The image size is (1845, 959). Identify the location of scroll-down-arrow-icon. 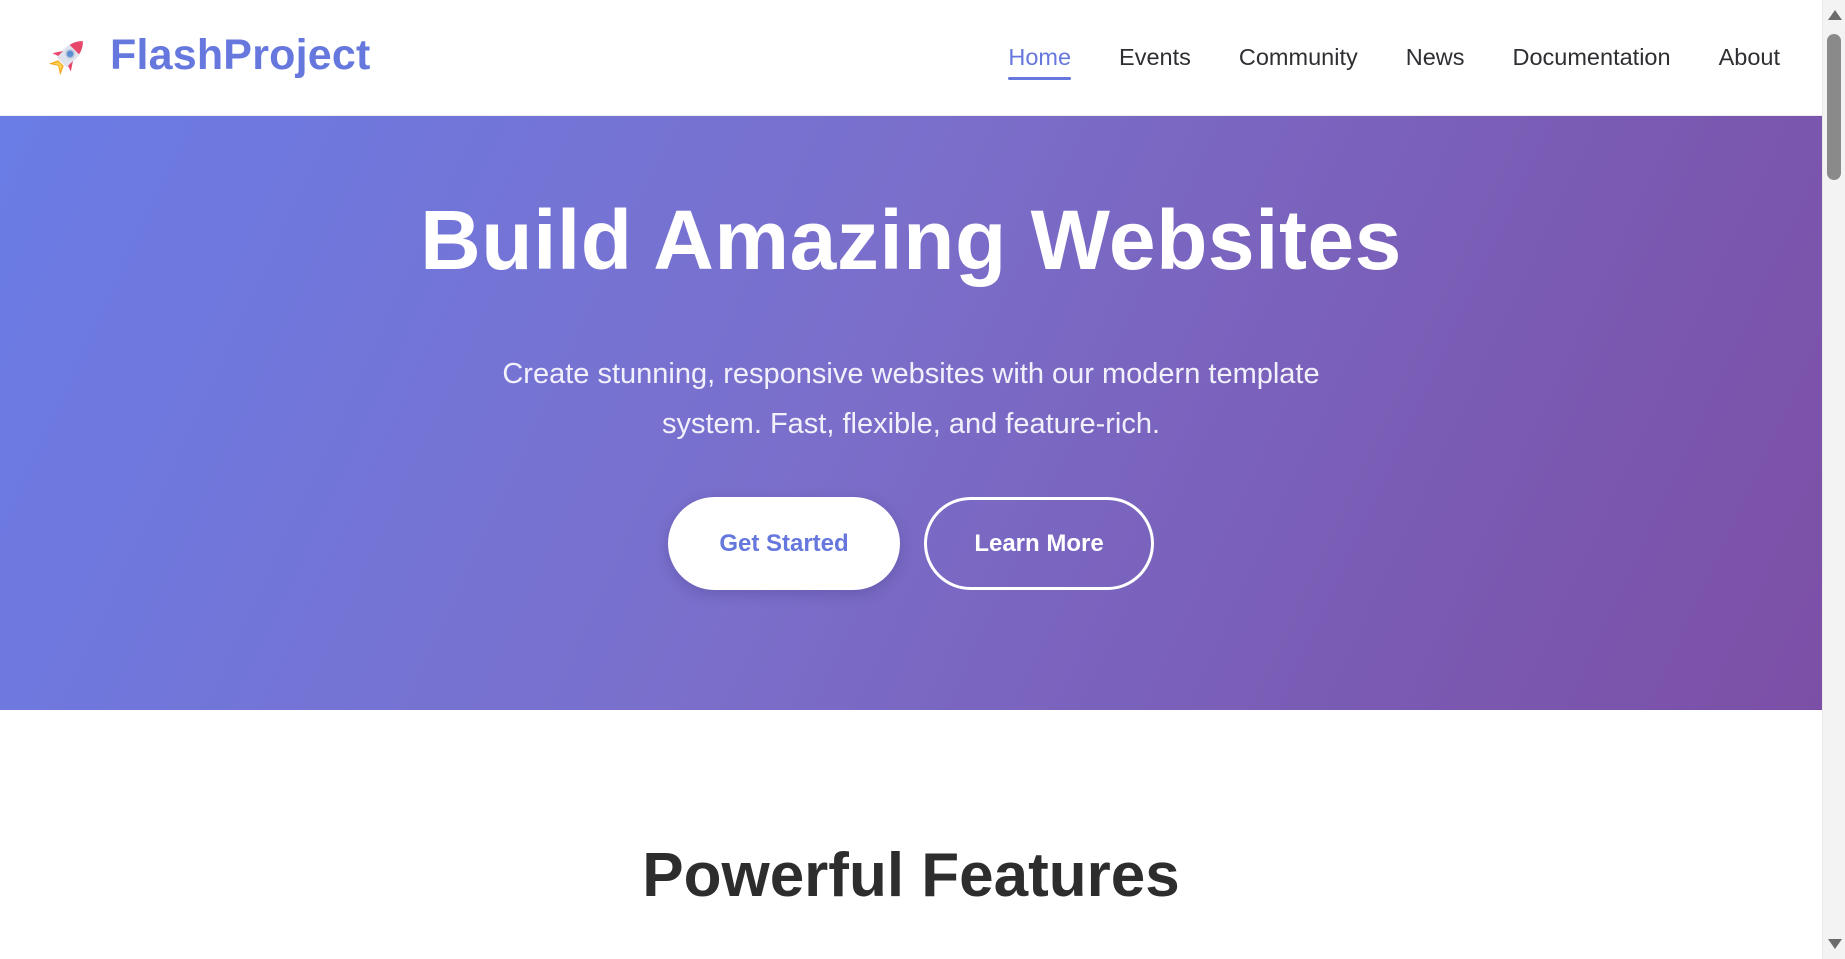
(1835, 944).